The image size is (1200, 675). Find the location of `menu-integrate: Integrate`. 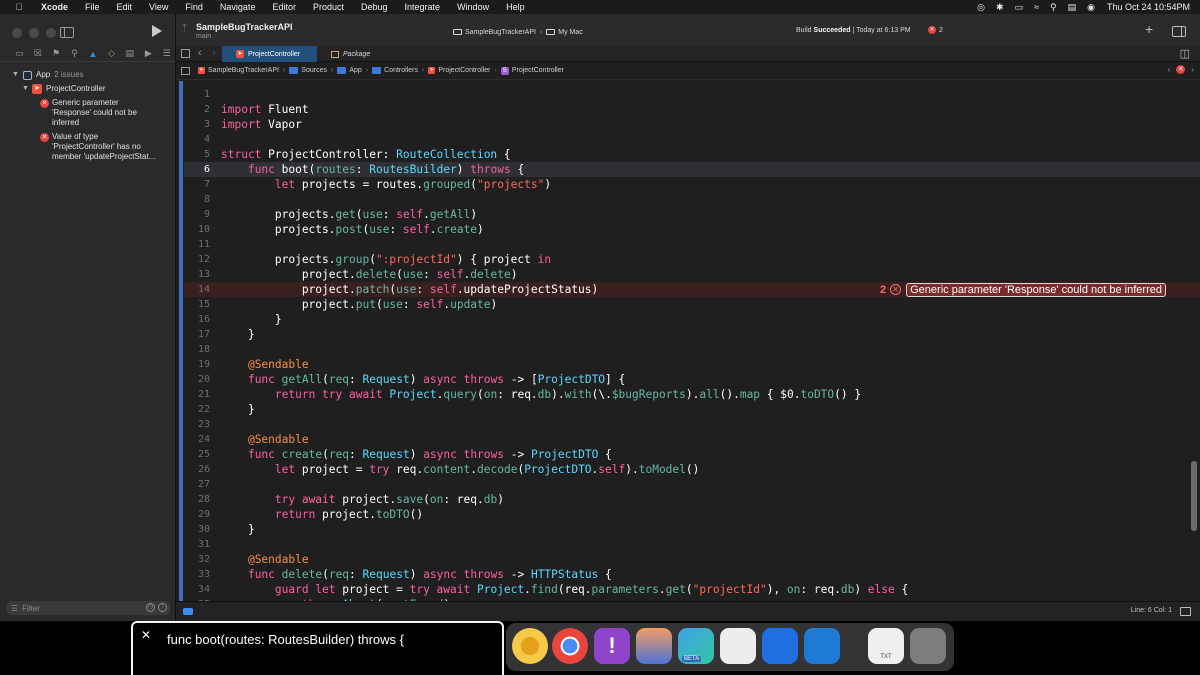

menu-integrate: Integrate is located at coordinates (423, 7).